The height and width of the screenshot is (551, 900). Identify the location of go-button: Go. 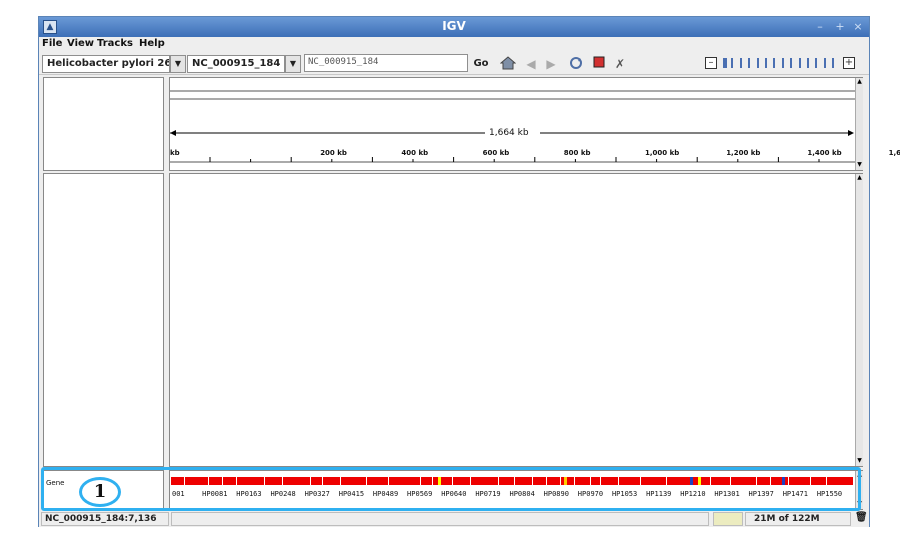
(481, 64).